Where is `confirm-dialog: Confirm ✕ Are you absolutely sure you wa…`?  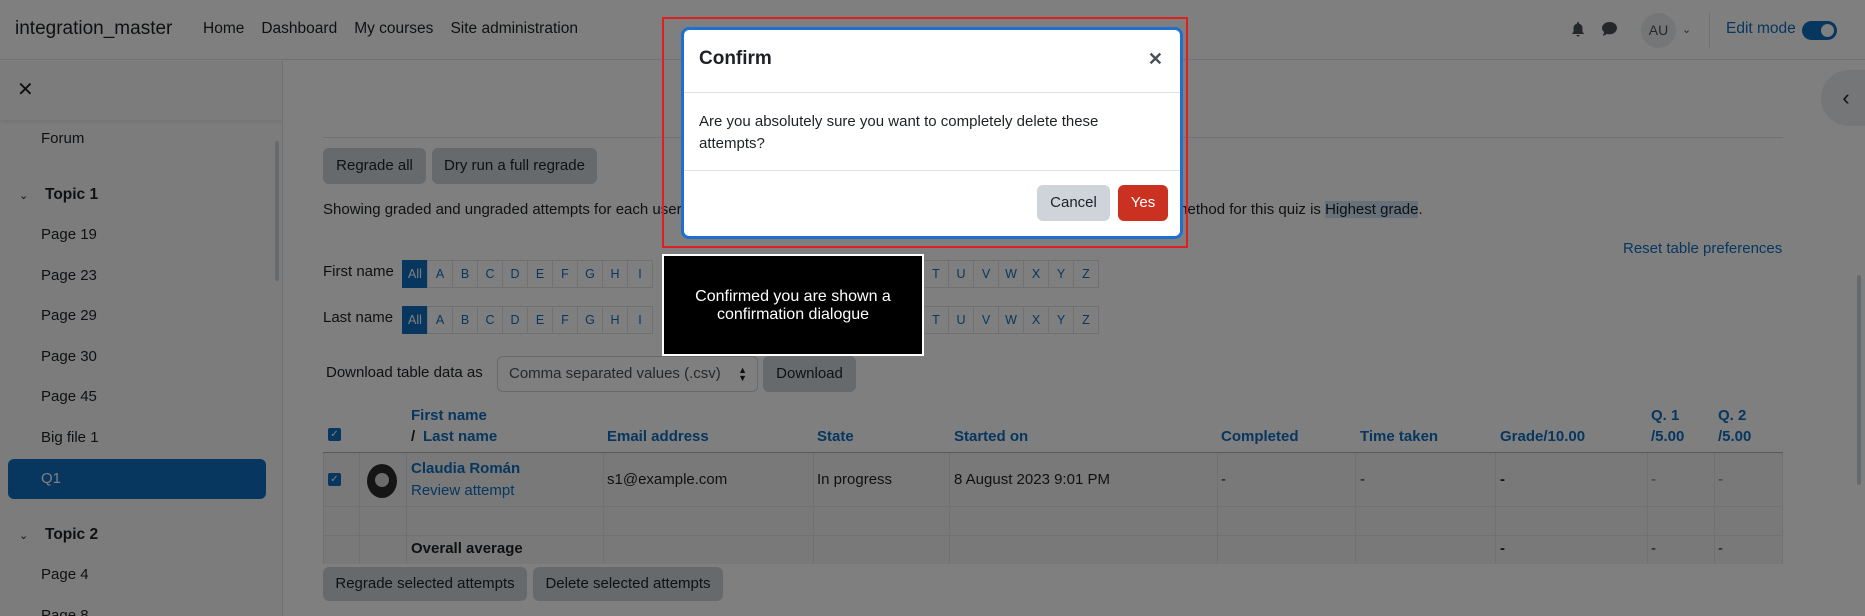 confirm-dialog: Confirm ✕ Are you absolutely sure you wa… is located at coordinates (932, 133).